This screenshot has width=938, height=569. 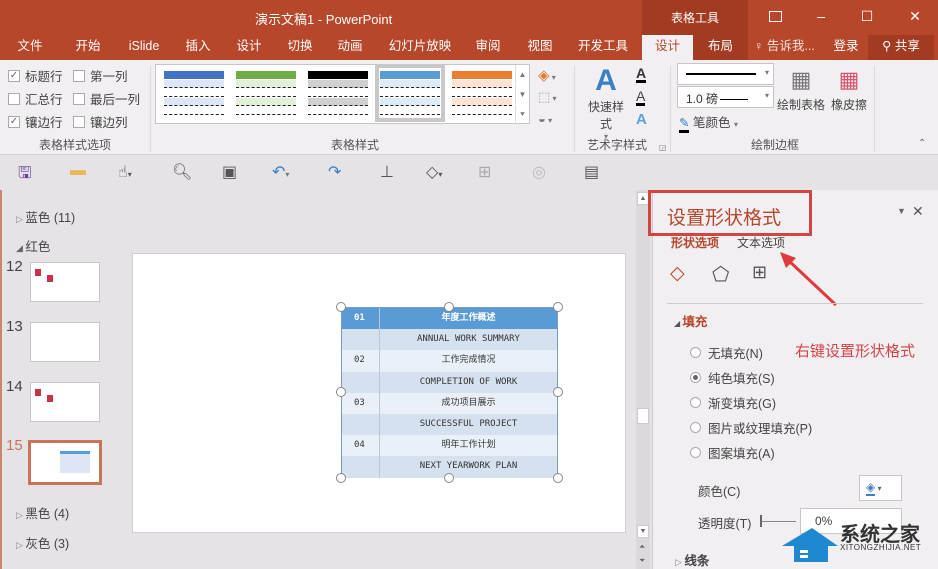 I want to click on checkbox-header-row: ✓ 标题行, so click(x=35, y=75).